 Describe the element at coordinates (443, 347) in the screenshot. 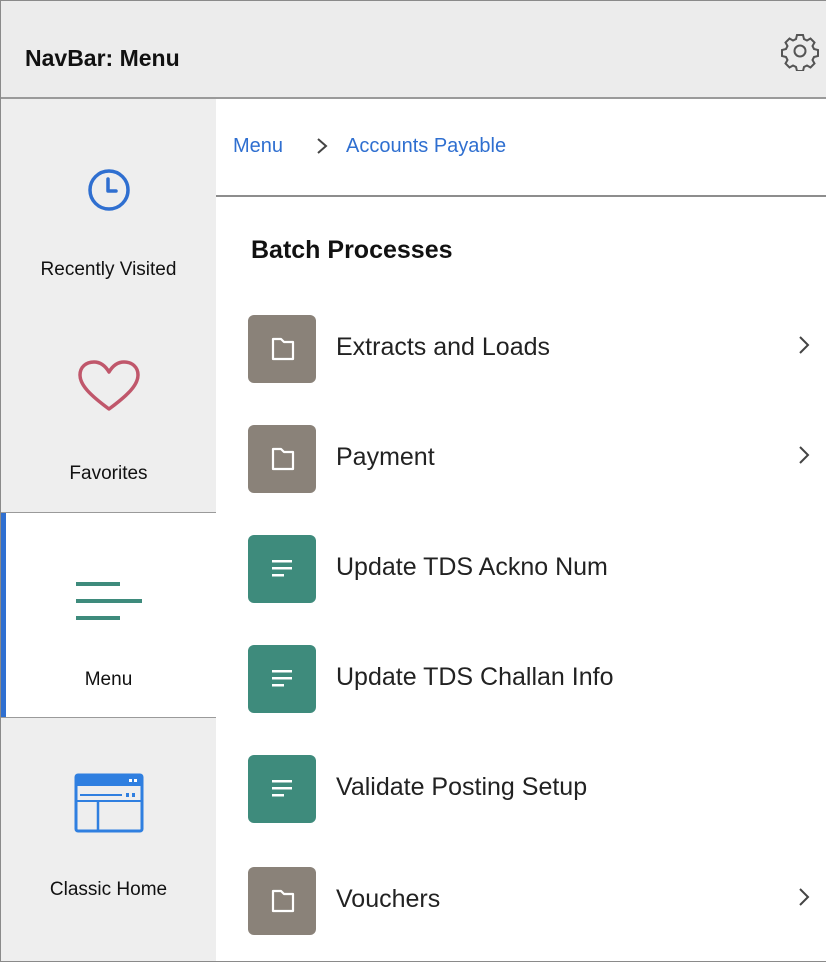

I see `list-item-label: Extracts and Loads` at that location.